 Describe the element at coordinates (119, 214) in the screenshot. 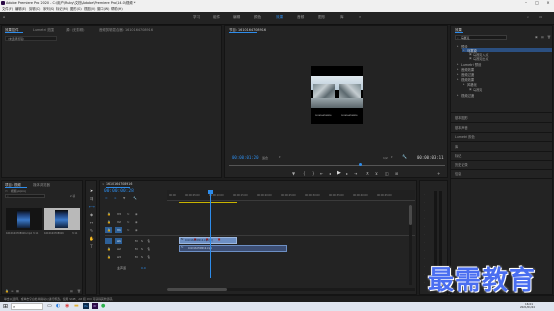

I see `track-label: V3` at that location.